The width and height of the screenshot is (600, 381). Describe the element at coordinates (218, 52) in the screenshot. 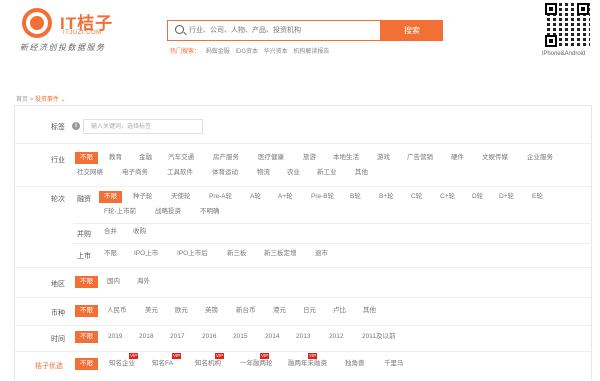

I see `hot-search-link: 蚂蚁金服` at that location.